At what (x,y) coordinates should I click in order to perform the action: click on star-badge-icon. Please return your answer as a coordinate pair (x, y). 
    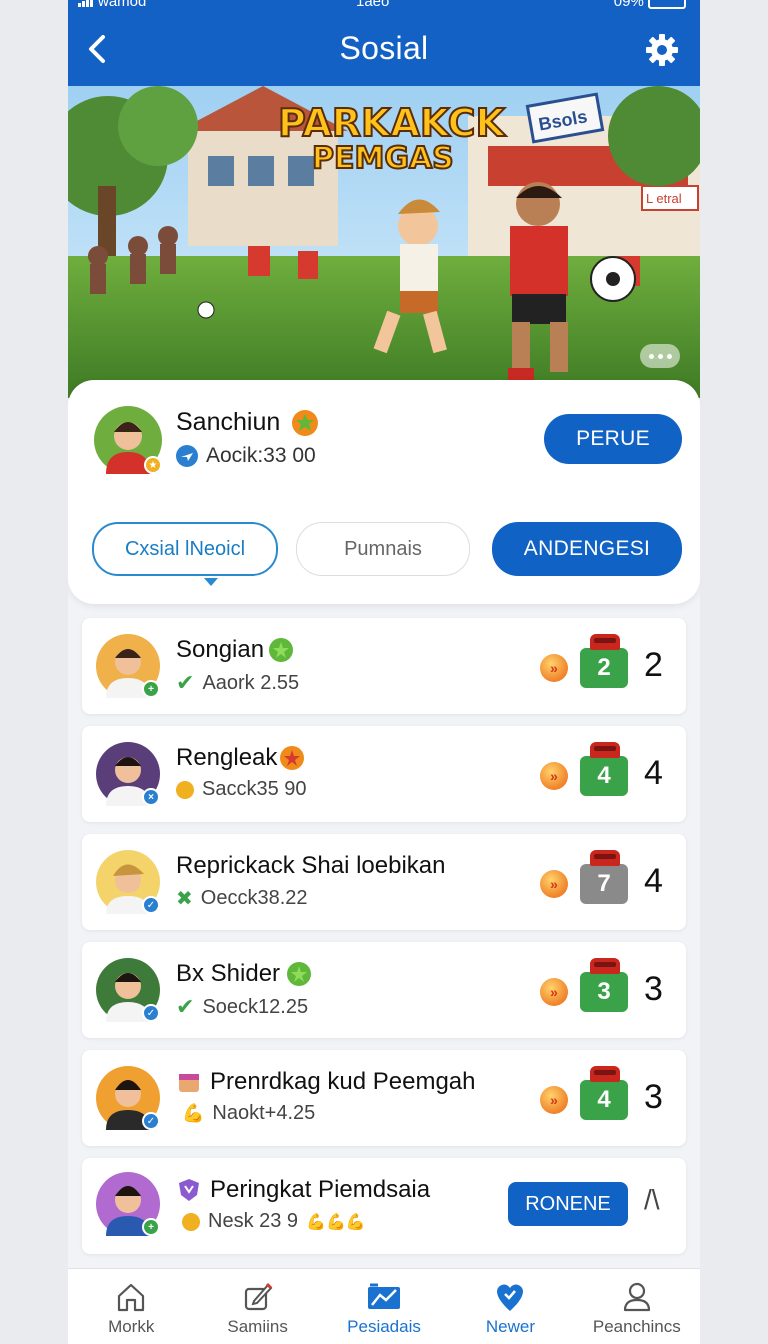
    Looking at the image, I should click on (292, 758).